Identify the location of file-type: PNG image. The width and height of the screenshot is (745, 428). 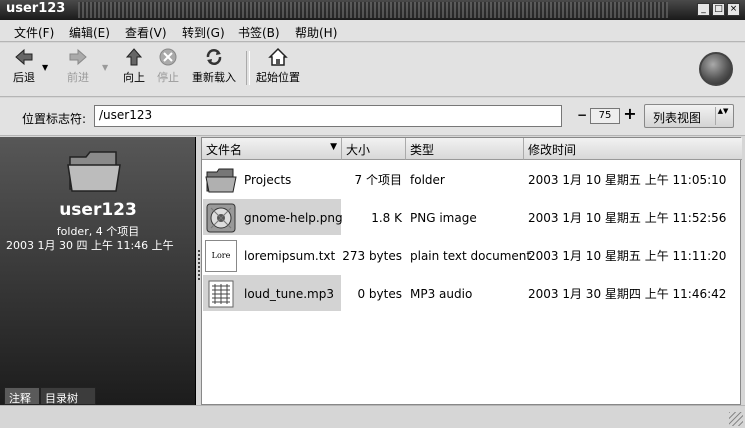
(443, 218).